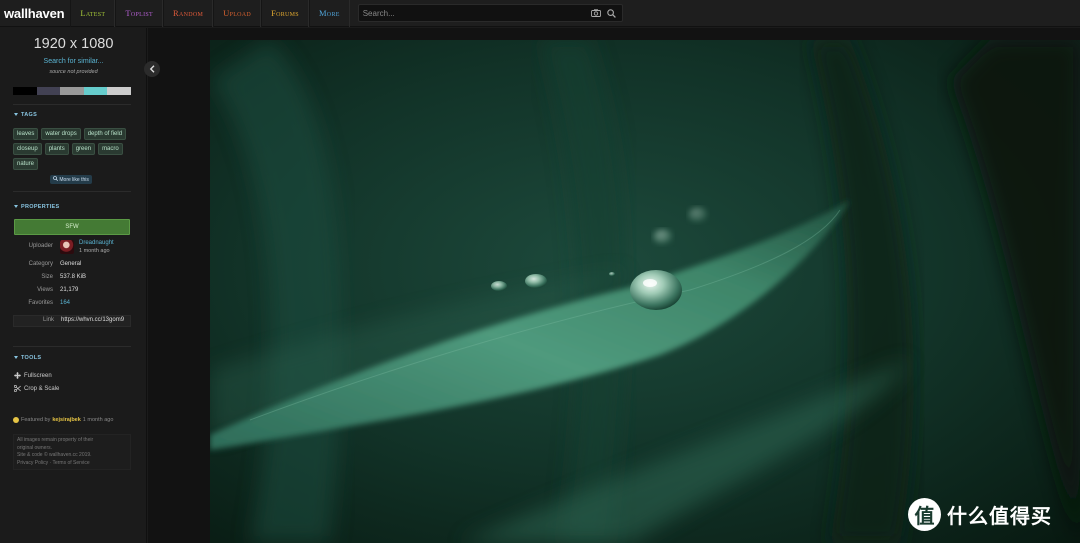  I want to click on size-row: Size 537.8 KiB, so click(73, 279).